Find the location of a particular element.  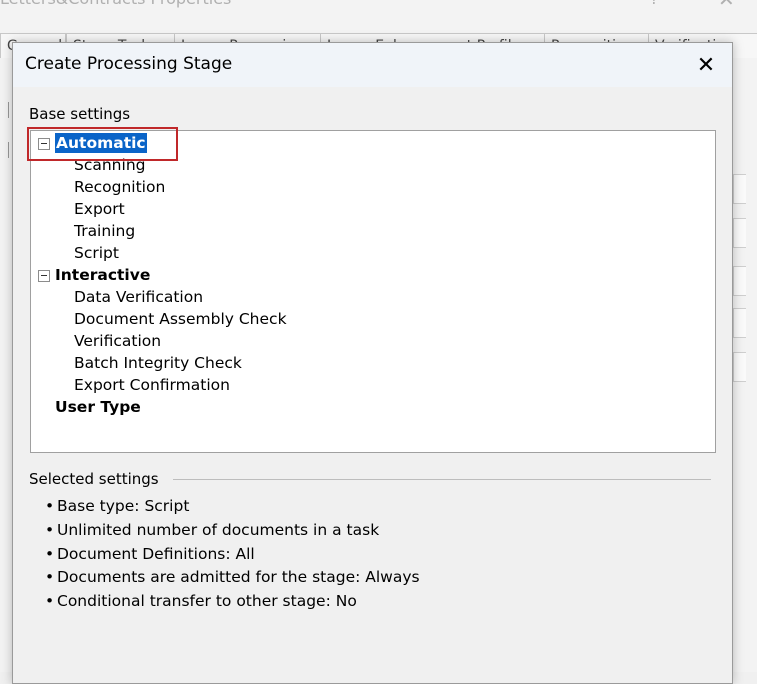

tree-node-document-assembly-check: Document Assembly Check is located at coordinates (180, 319).